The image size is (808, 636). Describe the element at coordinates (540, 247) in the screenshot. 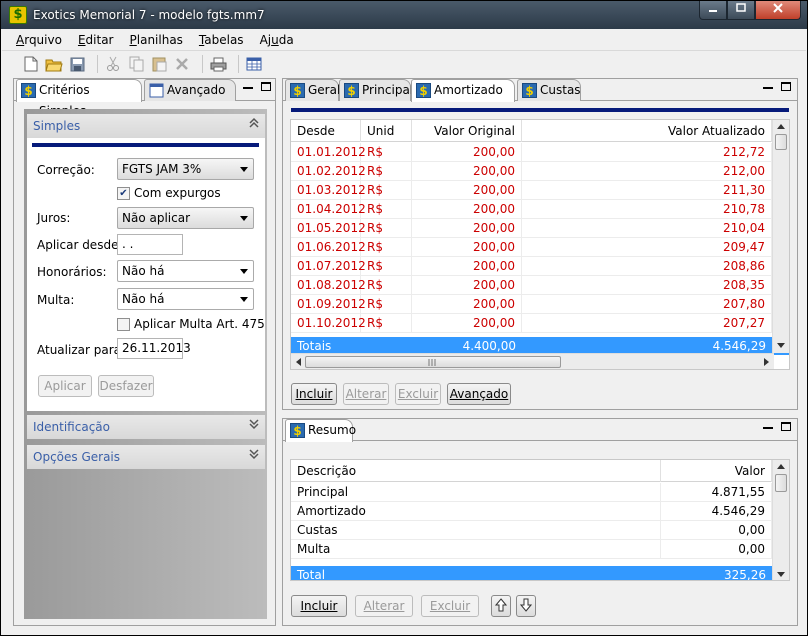

I see `table-row: 01.06.2012 R$ 200,00 209,47` at that location.